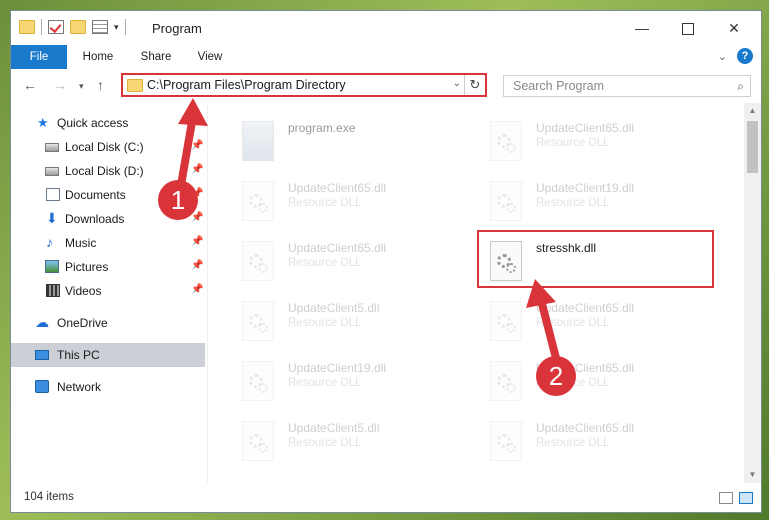 Image resolution: width=769 pixels, height=520 pixels. Describe the element at coordinates (109, 323) in the screenshot. I see `sidebar-item-onedrive: ☁ OneDrive` at that location.